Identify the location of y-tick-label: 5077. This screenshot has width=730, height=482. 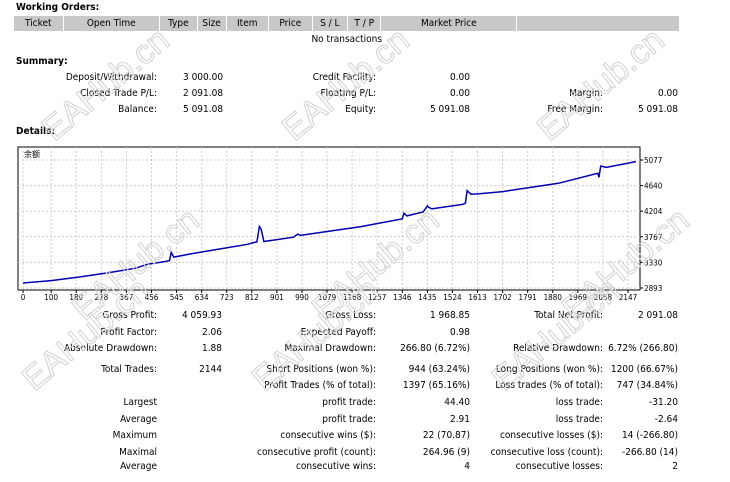
(653, 160).